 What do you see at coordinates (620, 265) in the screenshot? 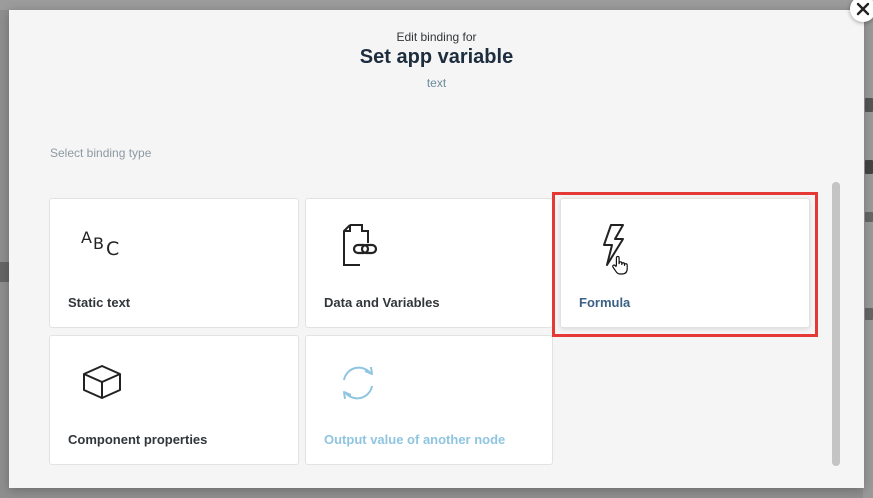
I see `pointer-hand-icon` at bounding box center [620, 265].